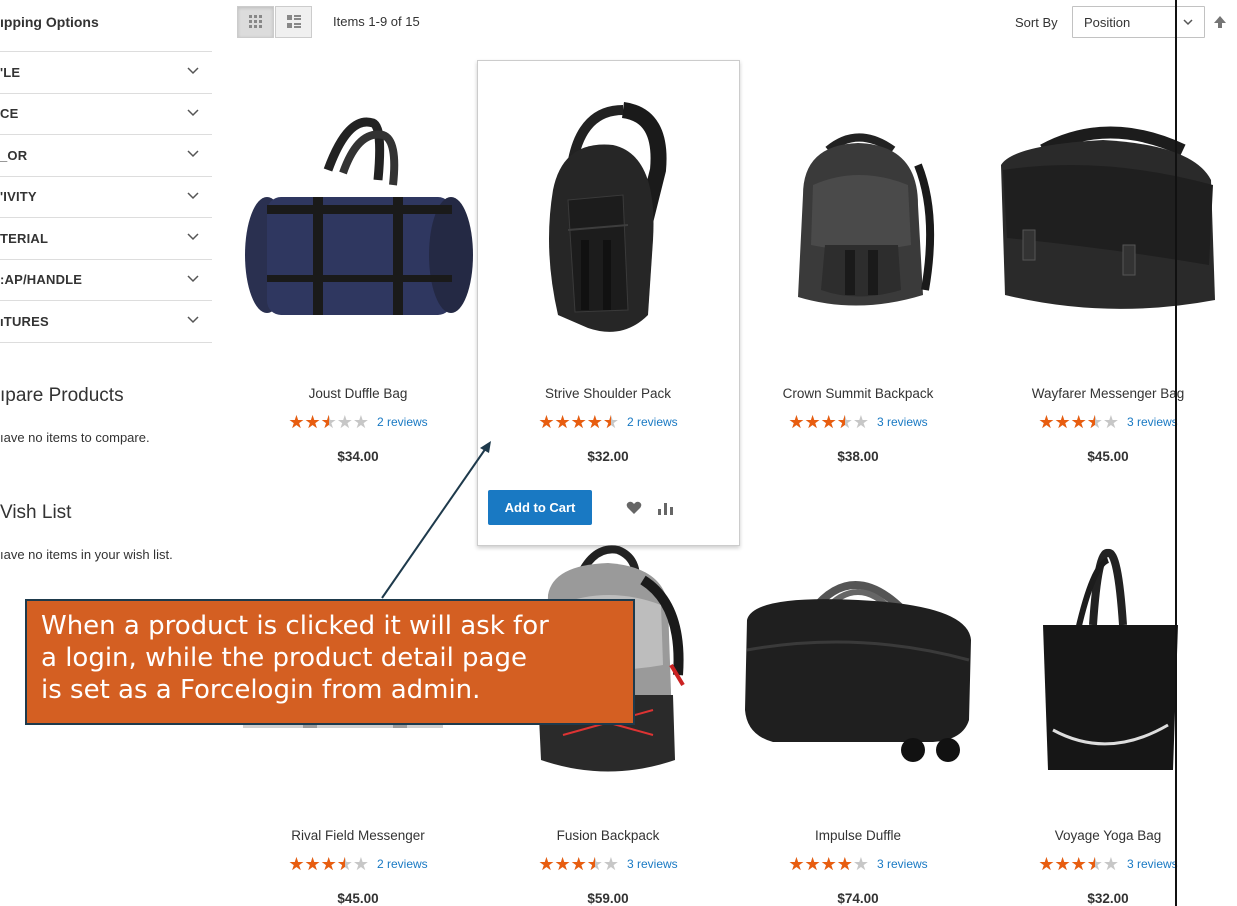 The image size is (1237, 906). Describe the element at coordinates (358, 456) in the screenshot. I see `product-price: $34.00` at that location.